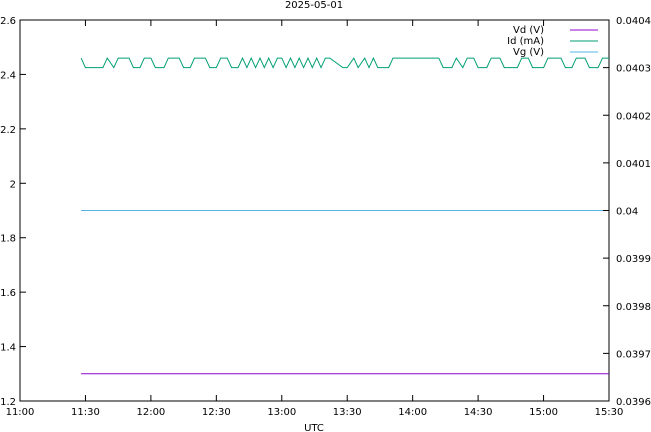 This screenshot has height=432, width=651. I want to click on right-tick-label: 0.0401, so click(633, 164).